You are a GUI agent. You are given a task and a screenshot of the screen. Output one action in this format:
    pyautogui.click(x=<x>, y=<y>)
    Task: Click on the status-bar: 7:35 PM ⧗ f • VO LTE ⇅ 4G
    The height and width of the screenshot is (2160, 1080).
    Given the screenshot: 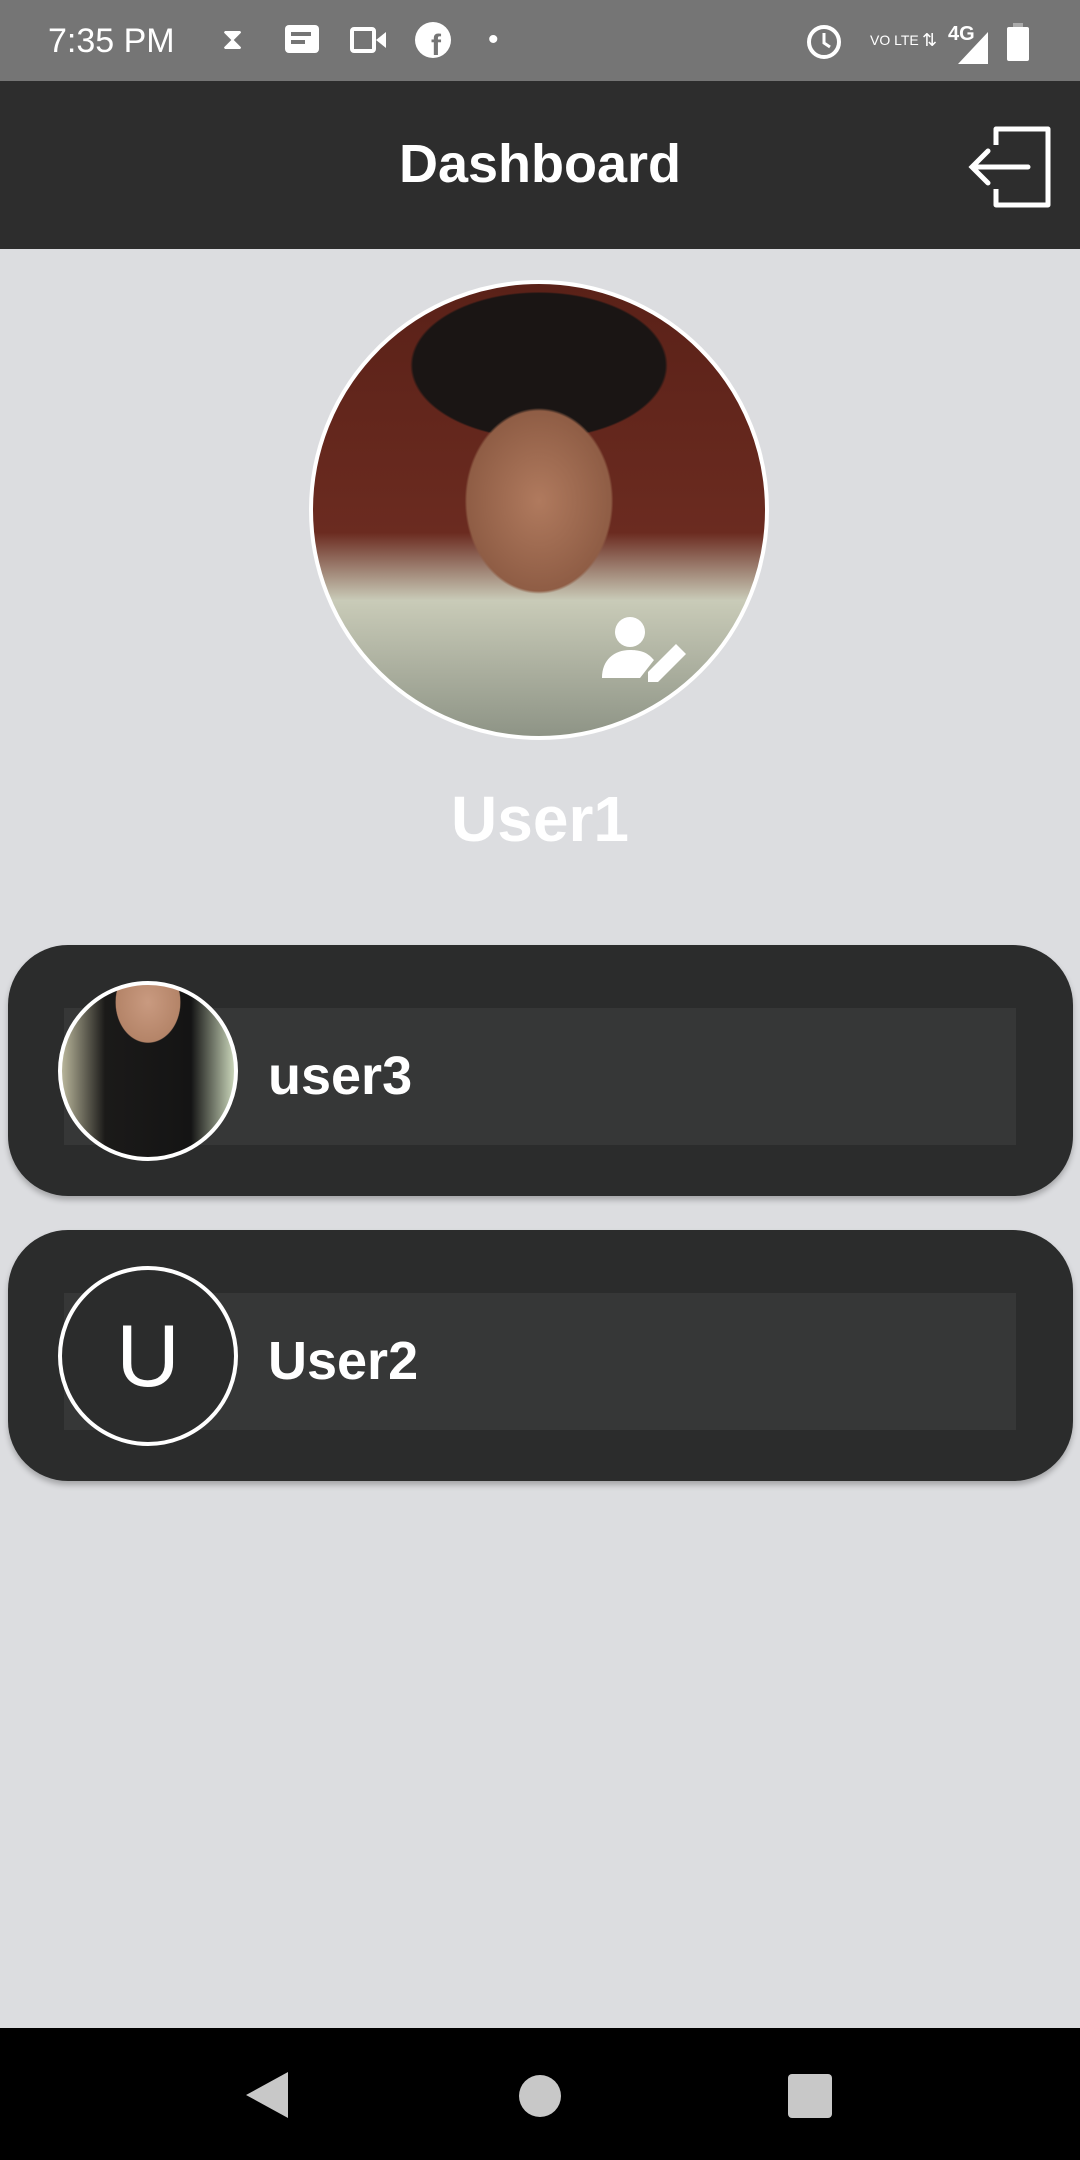 What is the action you would take?
    pyautogui.click(x=540, y=40)
    